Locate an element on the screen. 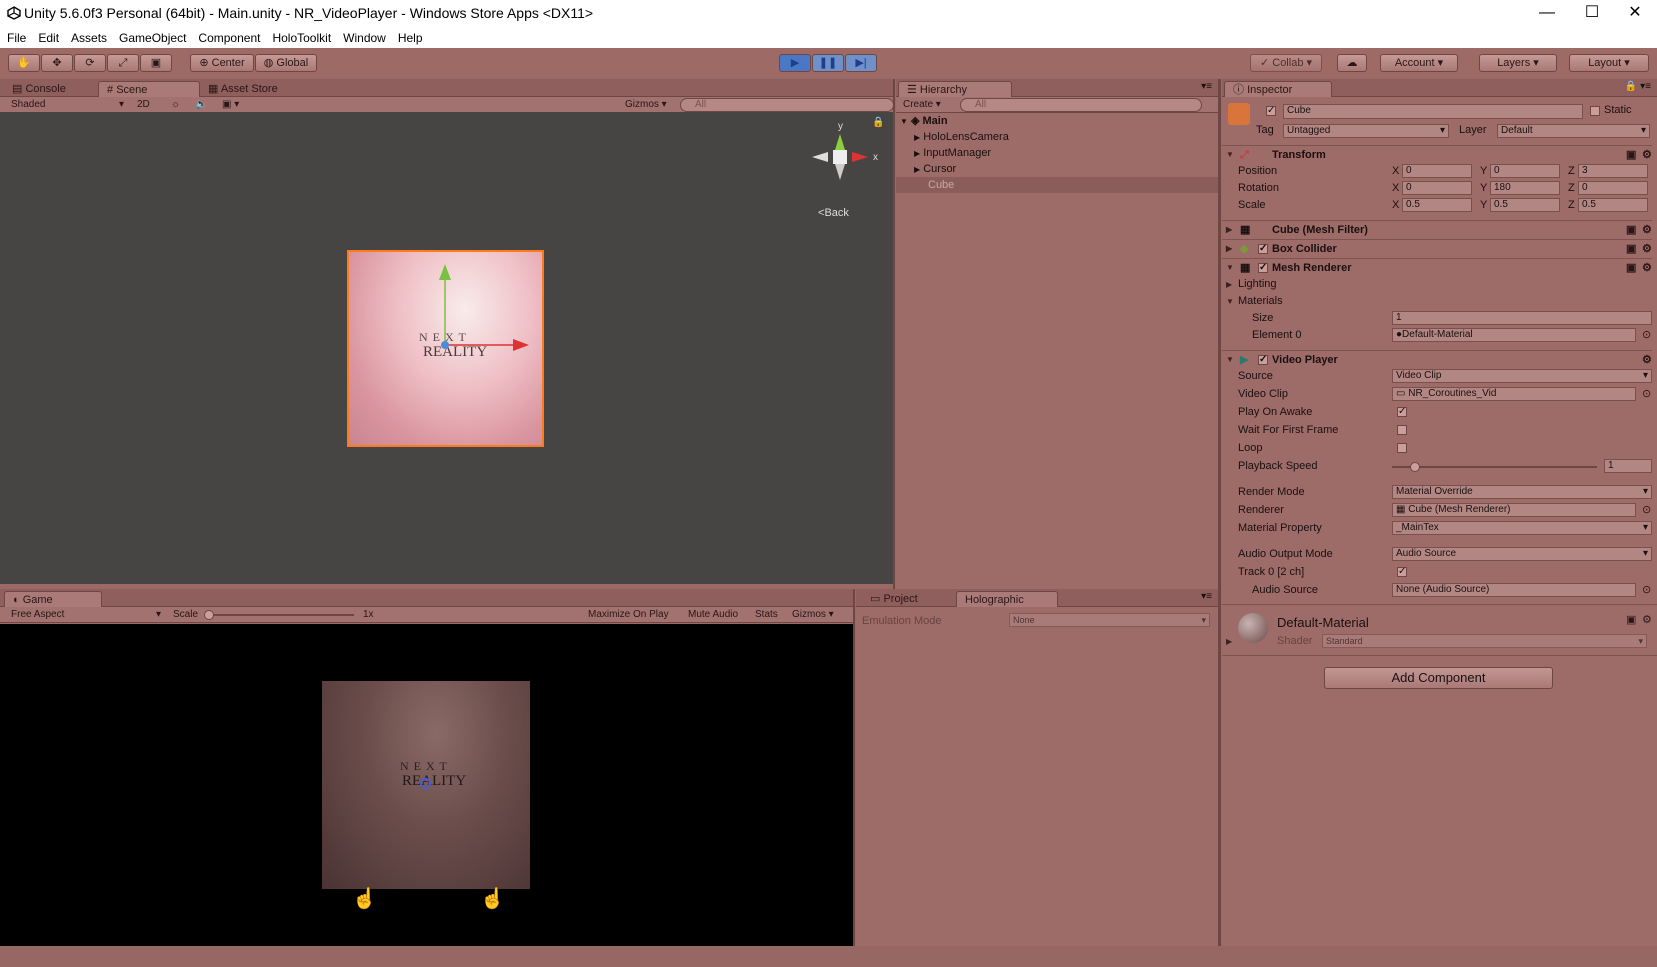  renderer-field: ▦ Cube (Mesh Renderer) is located at coordinates (1514, 510).